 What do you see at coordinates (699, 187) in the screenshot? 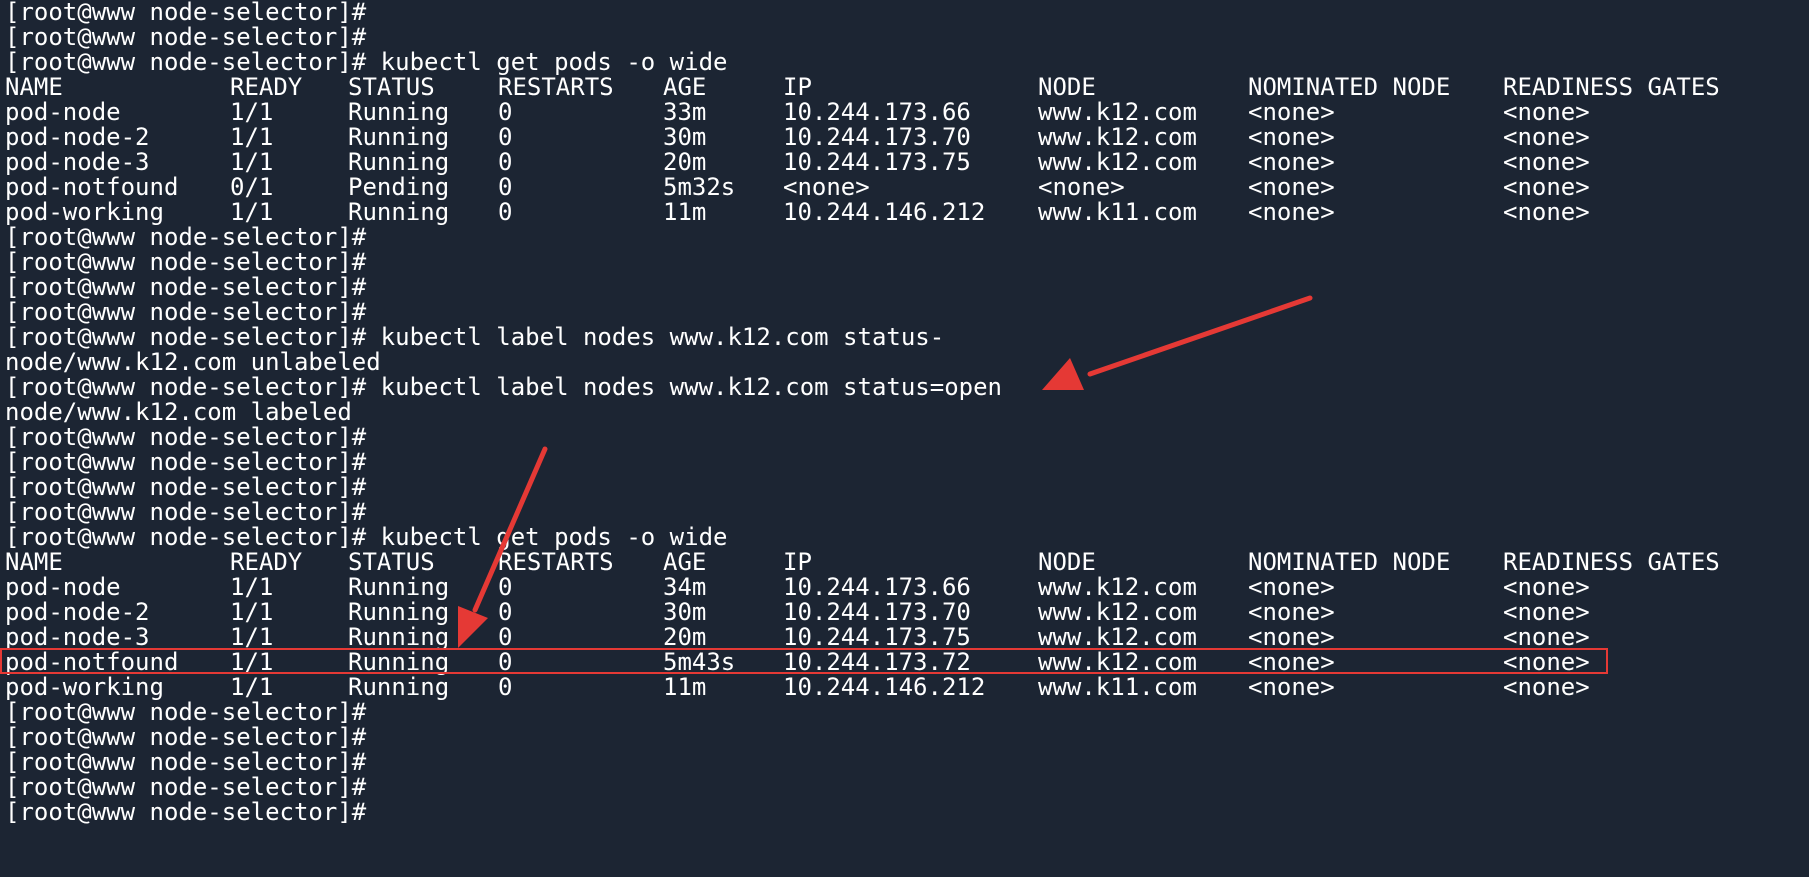
I see `cell-age: 5m32s` at bounding box center [699, 187].